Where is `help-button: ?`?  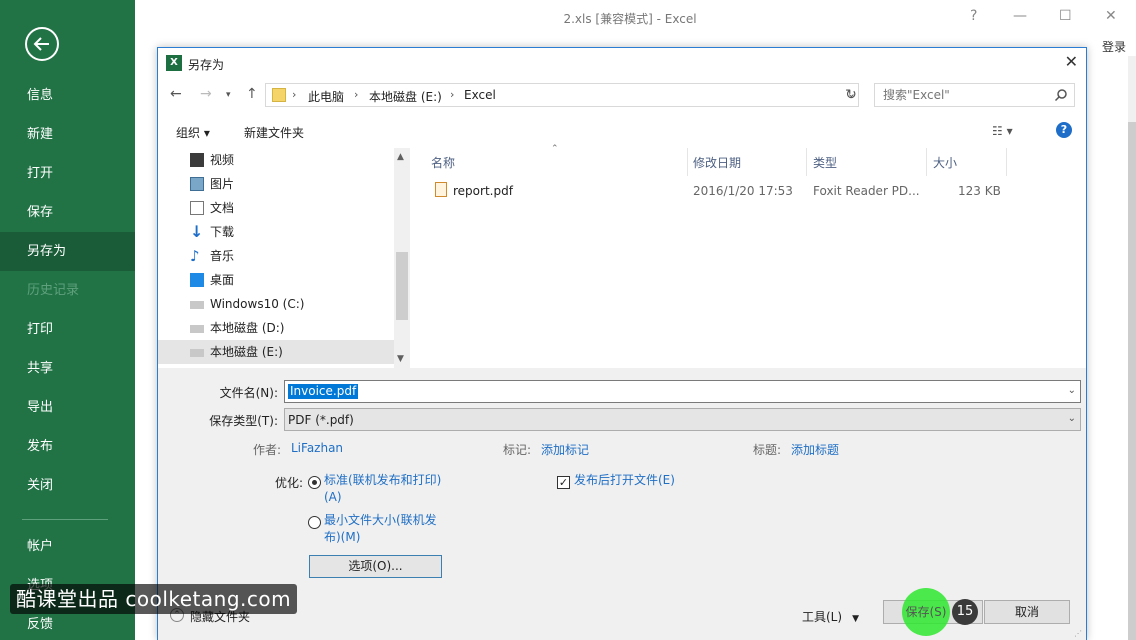 help-button: ? is located at coordinates (973, 16).